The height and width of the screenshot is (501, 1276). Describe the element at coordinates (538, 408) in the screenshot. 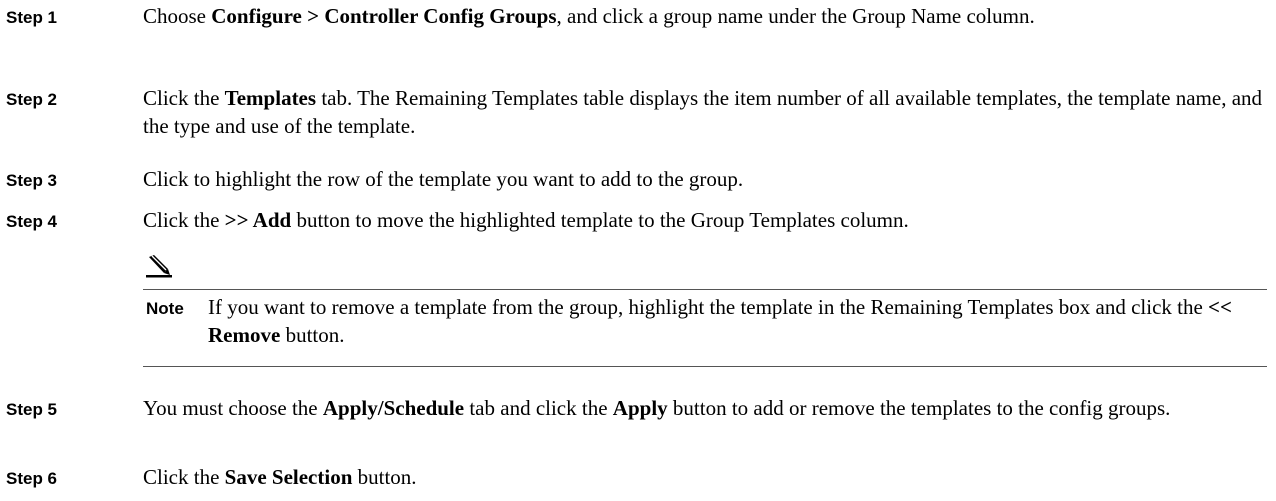

I see `text-run: tab and click the` at that location.